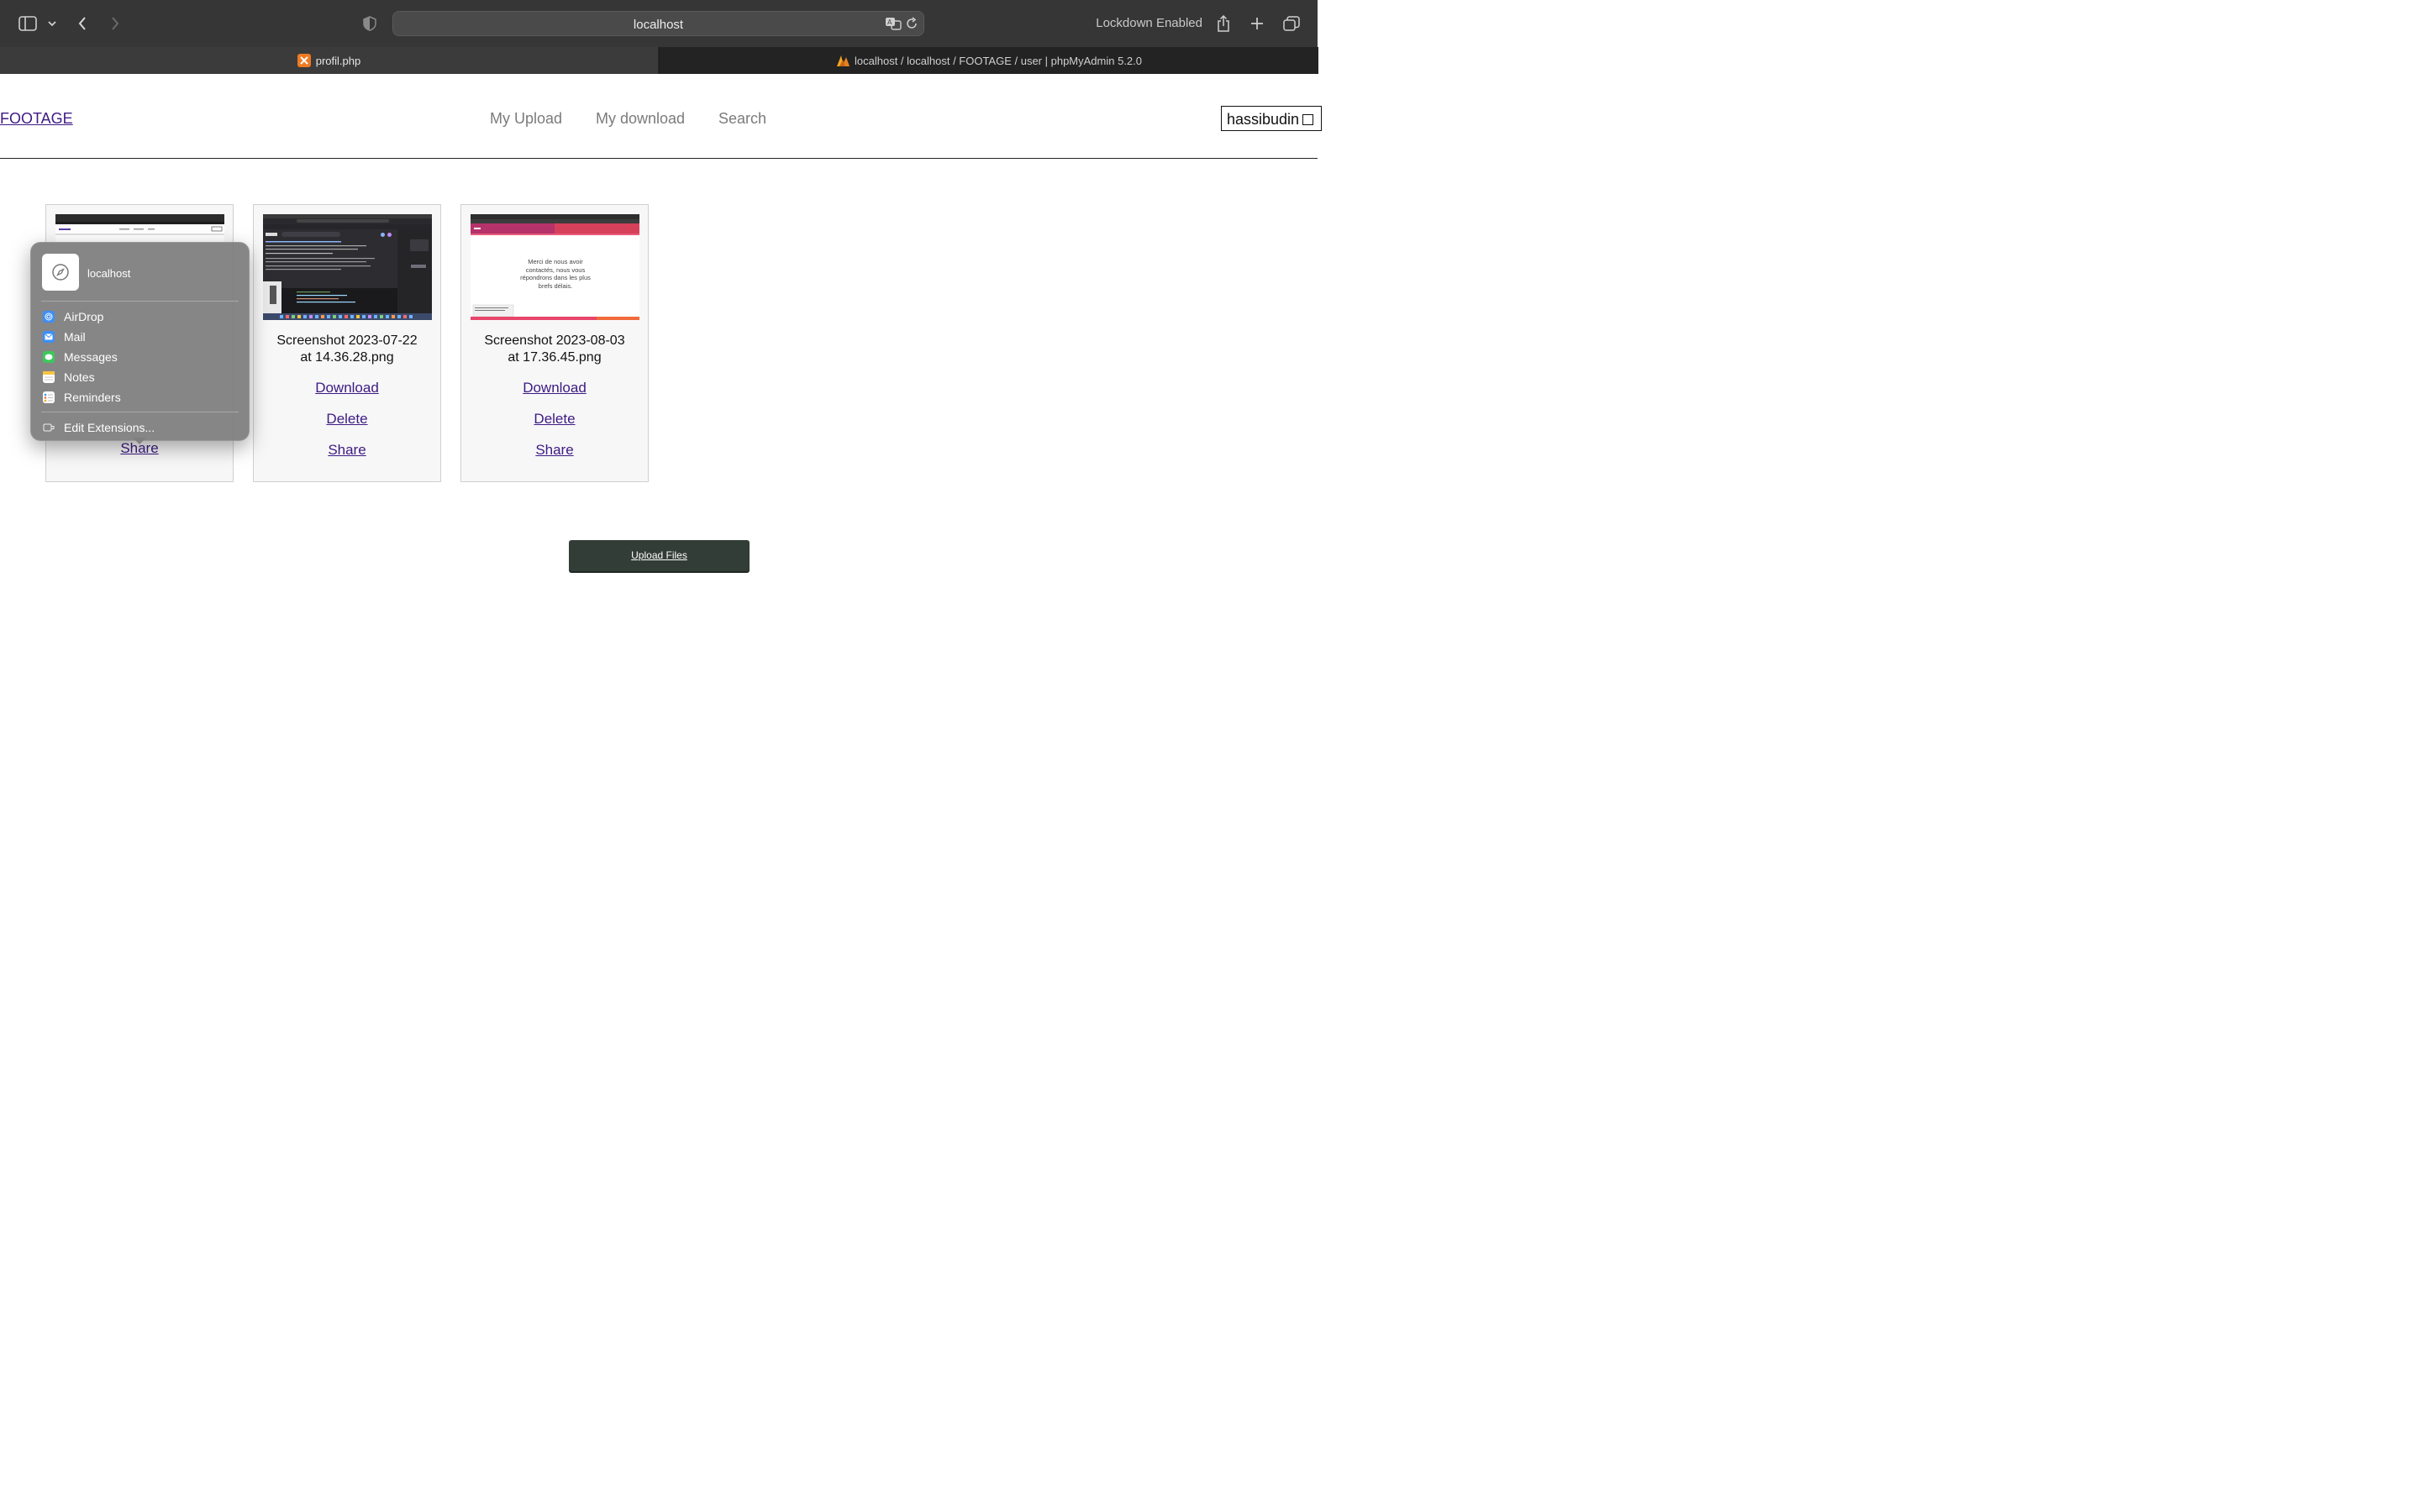 This screenshot has height=1512, width=2420. I want to click on brand-link: FOOTAGE, so click(36, 119).